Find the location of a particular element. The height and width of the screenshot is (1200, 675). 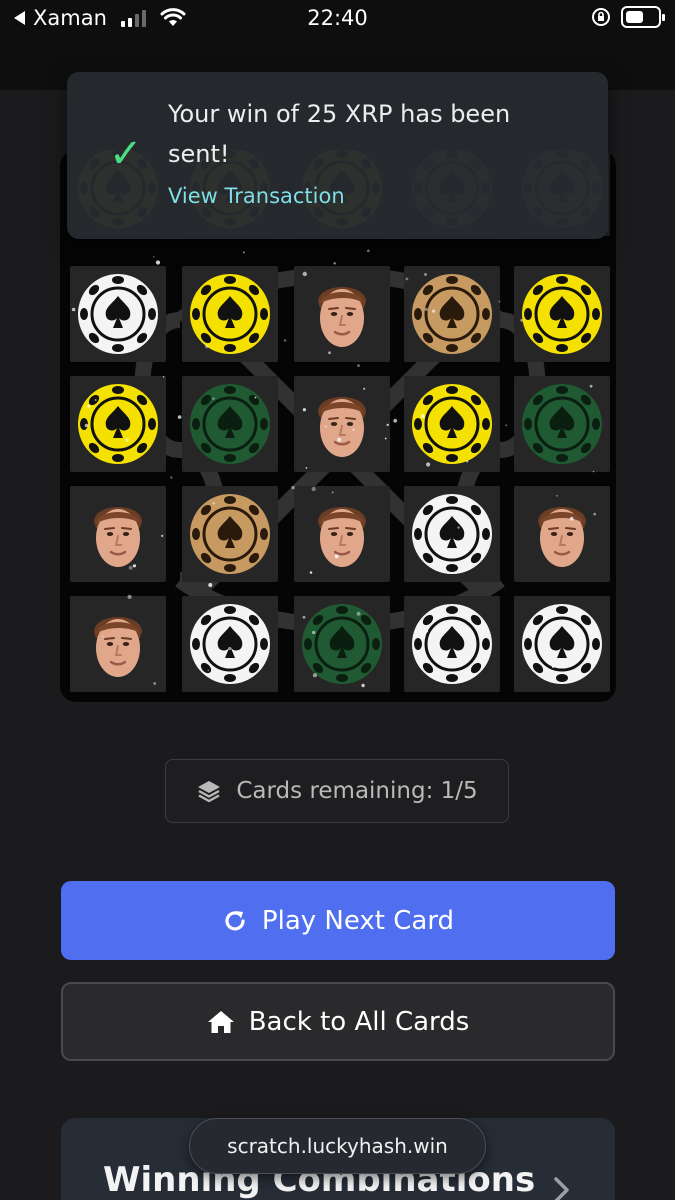

layers-icon is located at coordinates (209, 792).